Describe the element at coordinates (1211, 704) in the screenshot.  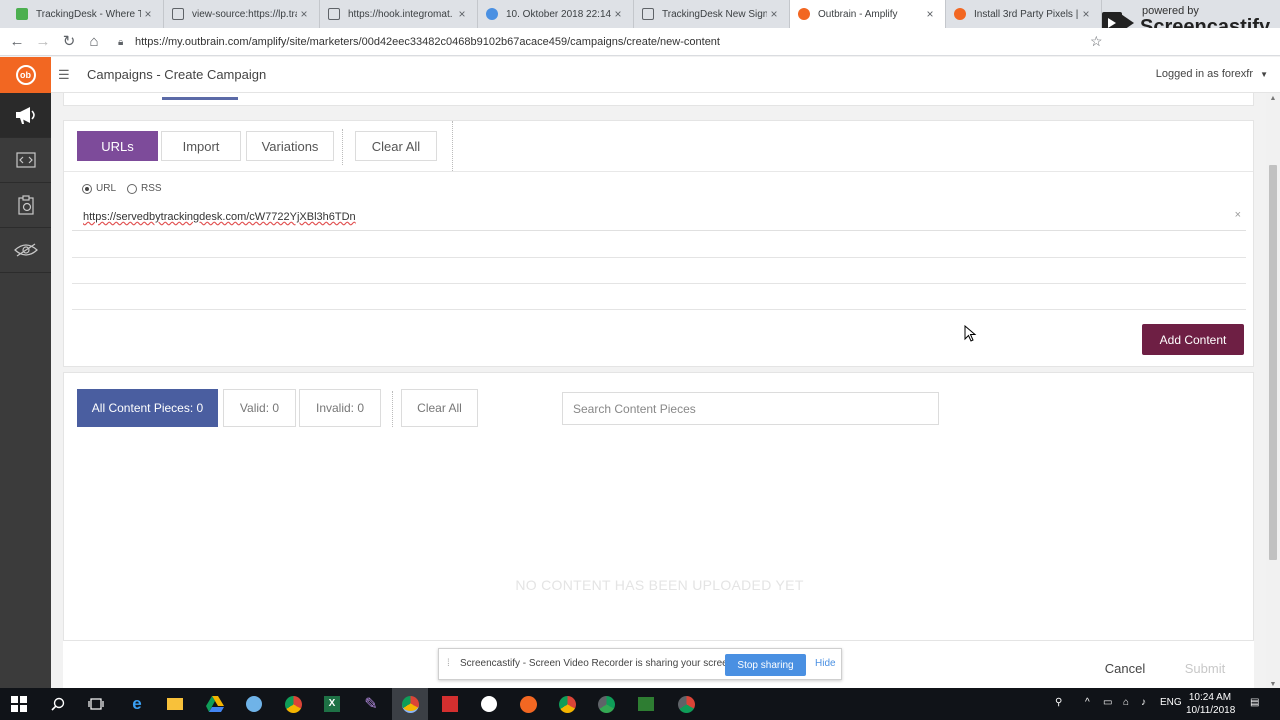
I see `system-clock: 10:24 AM 10/11/2018` at that location.